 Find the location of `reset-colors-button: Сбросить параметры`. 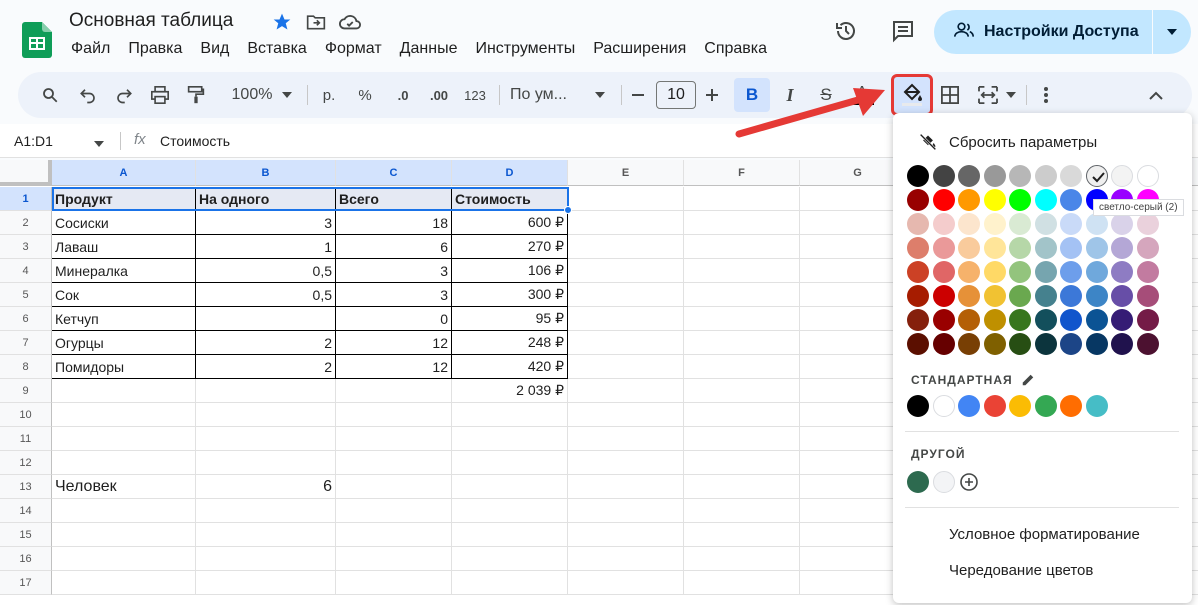

reset-colors-button: Сбросить параметры is located at coordinates (1008, 142).